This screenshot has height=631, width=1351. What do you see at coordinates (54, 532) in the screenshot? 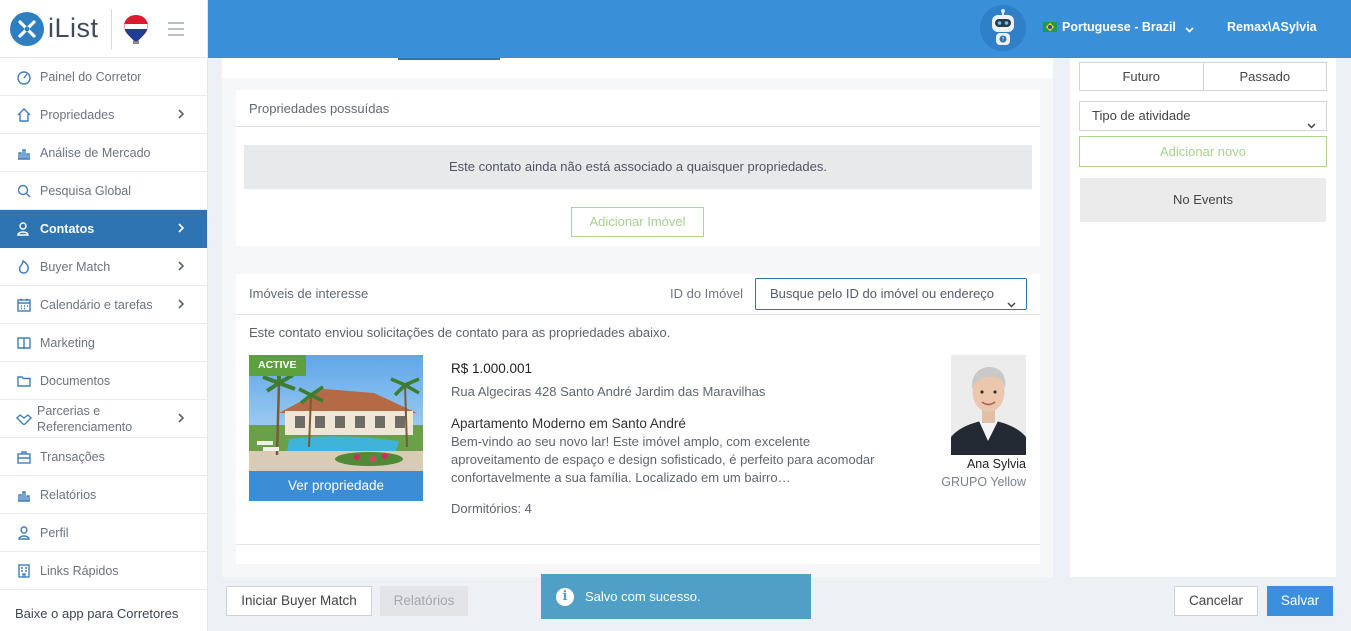
I see `sidebar-item-label: Perfil` at bounding box center [54, 532].